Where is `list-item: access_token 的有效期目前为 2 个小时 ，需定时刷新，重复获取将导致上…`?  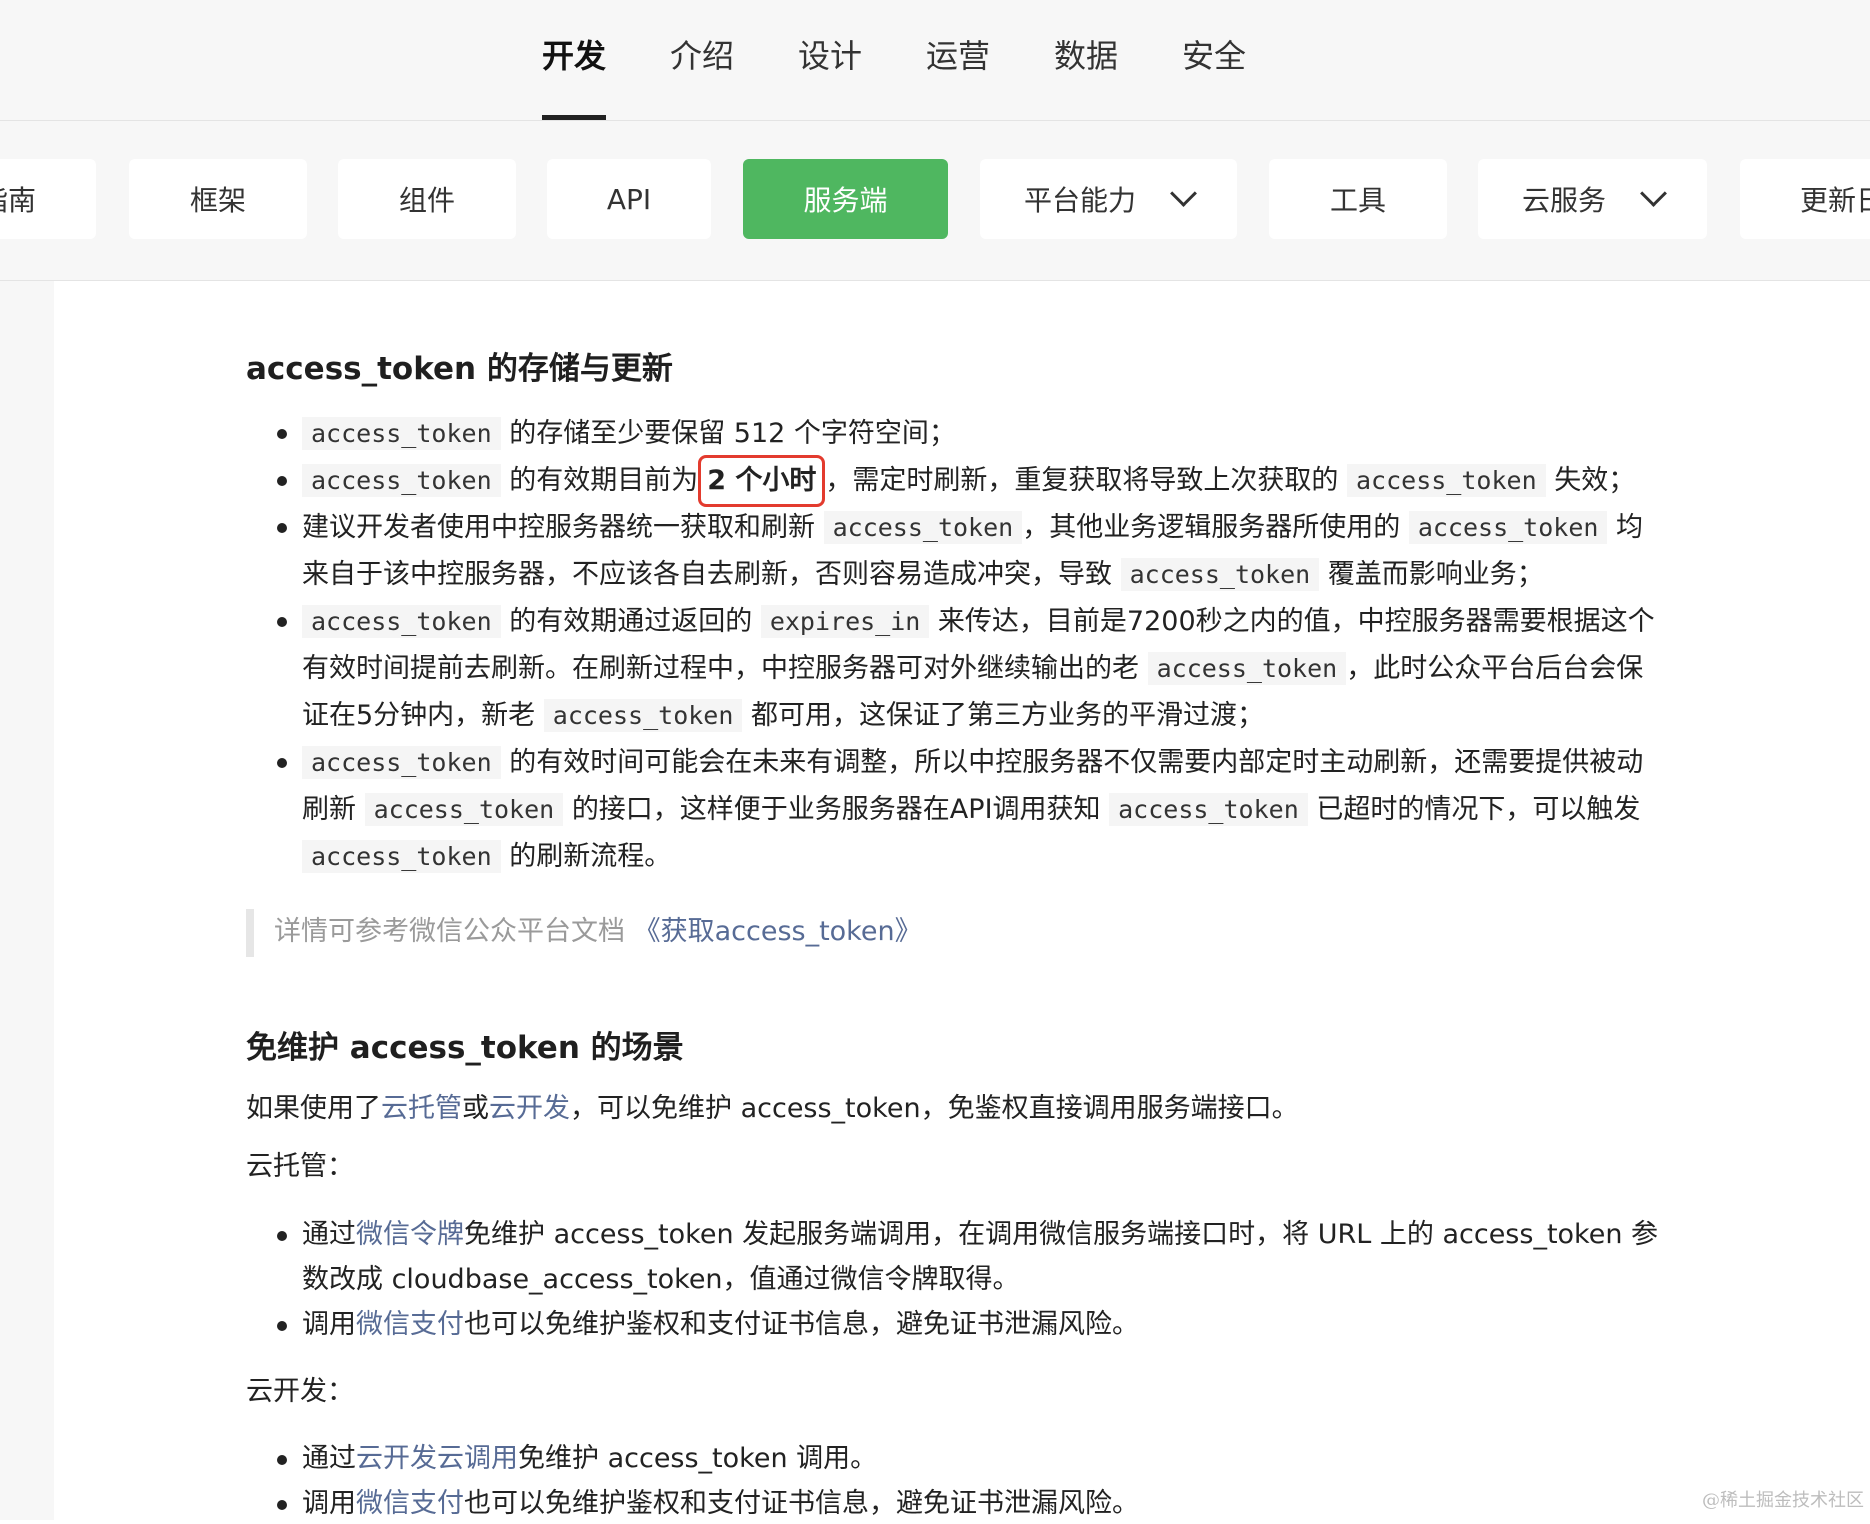
list-item: access_token 的有效期目前为 2 个小时 ，需定时刷新，重复获取将导致上… is located at coordinates (969, 481).